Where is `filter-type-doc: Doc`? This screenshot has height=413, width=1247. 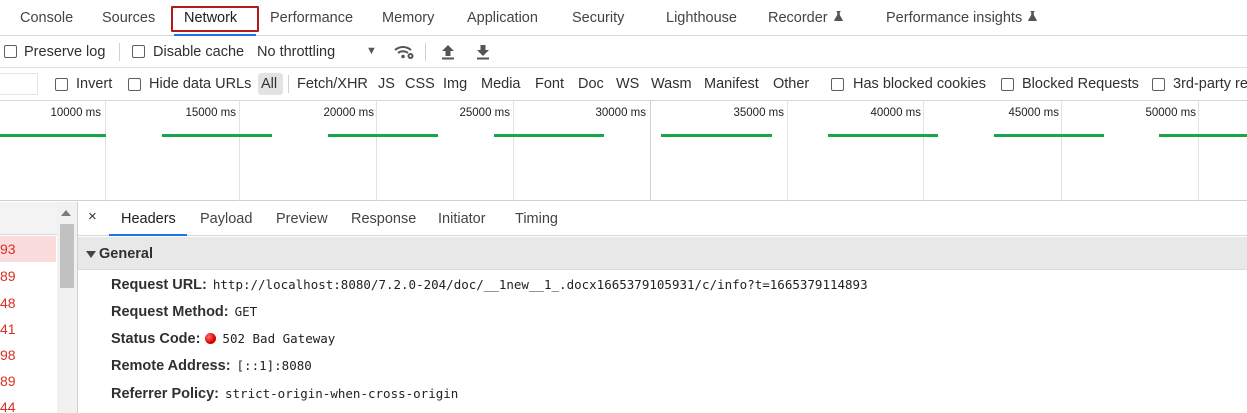 filter-type-doc: Doc is located at coordinates (591, 84).